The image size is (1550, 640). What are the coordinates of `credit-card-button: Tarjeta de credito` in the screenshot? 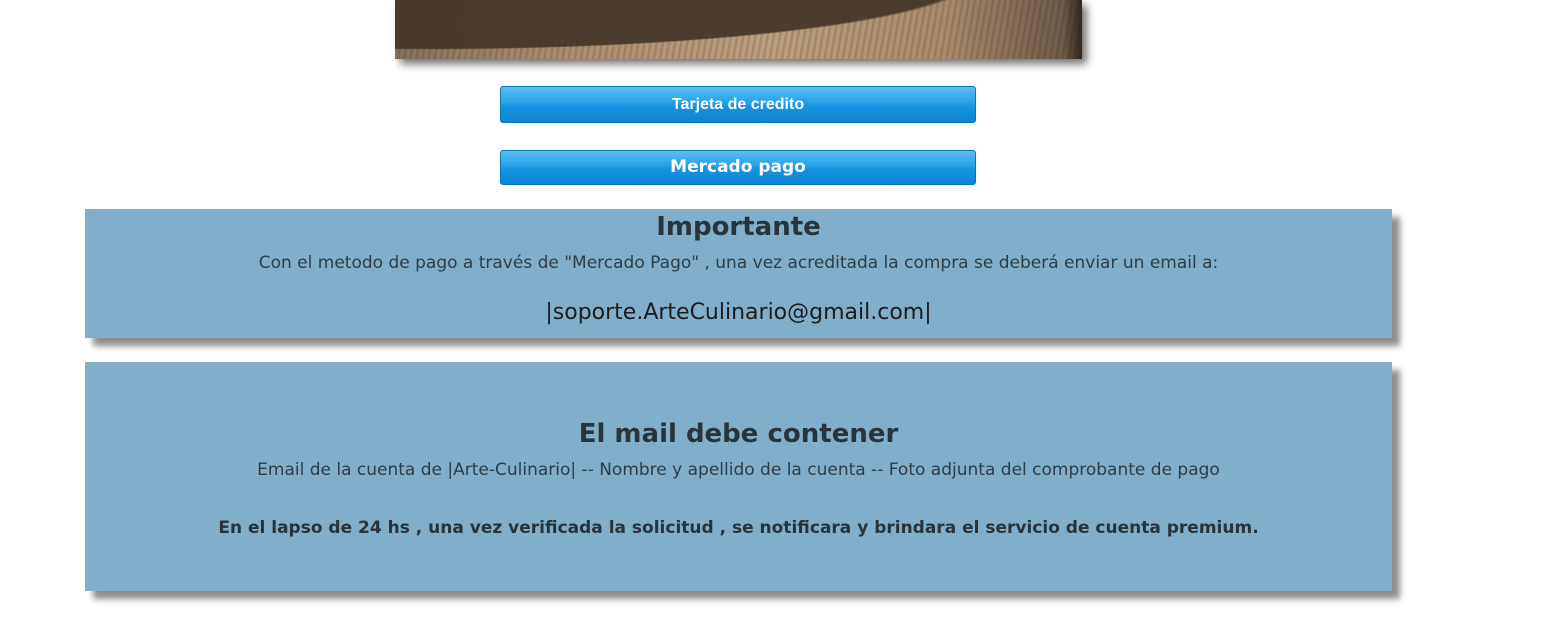 It's located at (738, 104).